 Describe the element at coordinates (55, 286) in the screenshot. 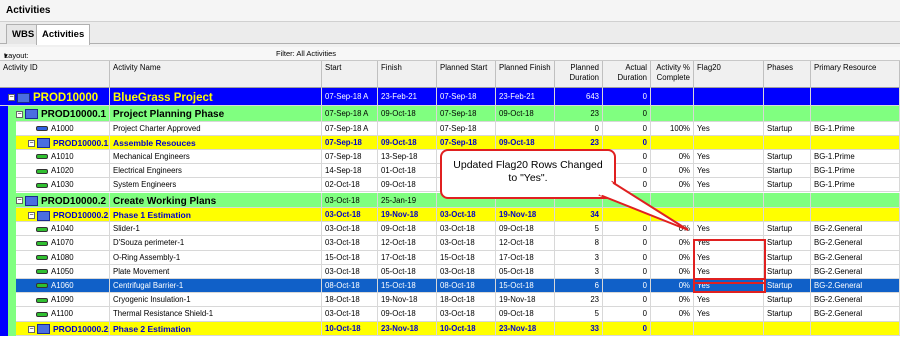

I see `activity-id-cell: A1060` at that location.